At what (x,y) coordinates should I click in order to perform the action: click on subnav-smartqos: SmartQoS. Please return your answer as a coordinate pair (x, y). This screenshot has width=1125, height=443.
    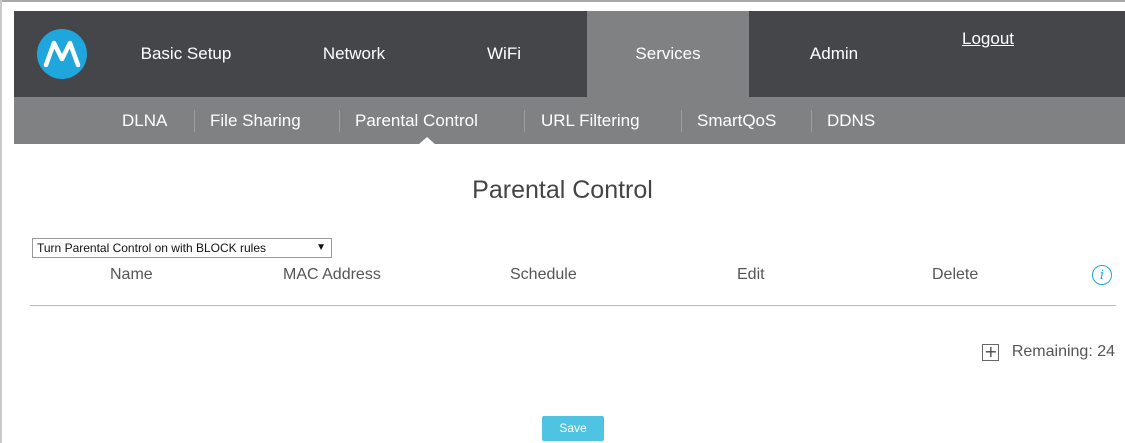
    Looking at the image, I should click on (736, 120).